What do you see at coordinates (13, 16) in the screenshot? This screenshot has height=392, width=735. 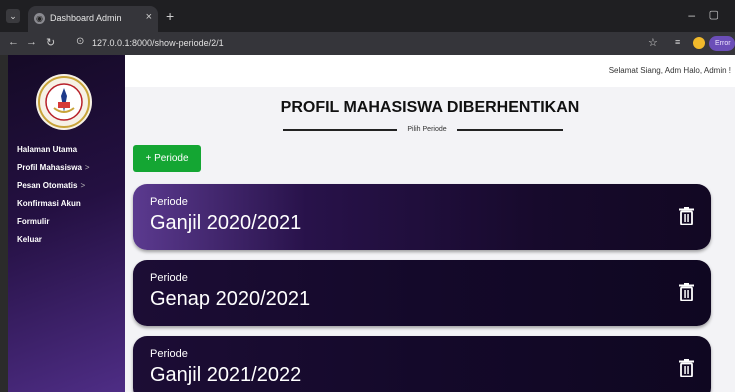 I see `tab-search-icon: ⌄` at bounding box center [13, 16].